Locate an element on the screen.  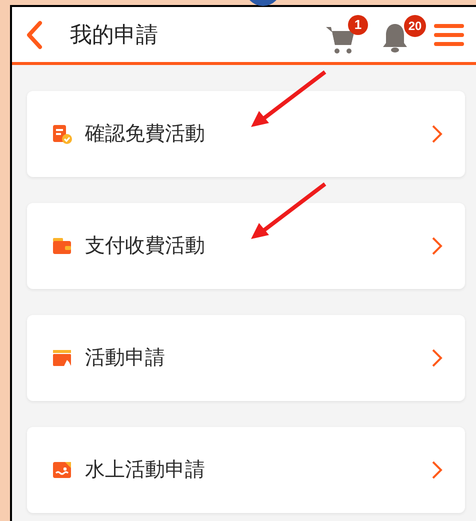
card-figure-icon is located at coordinates (62, 358).